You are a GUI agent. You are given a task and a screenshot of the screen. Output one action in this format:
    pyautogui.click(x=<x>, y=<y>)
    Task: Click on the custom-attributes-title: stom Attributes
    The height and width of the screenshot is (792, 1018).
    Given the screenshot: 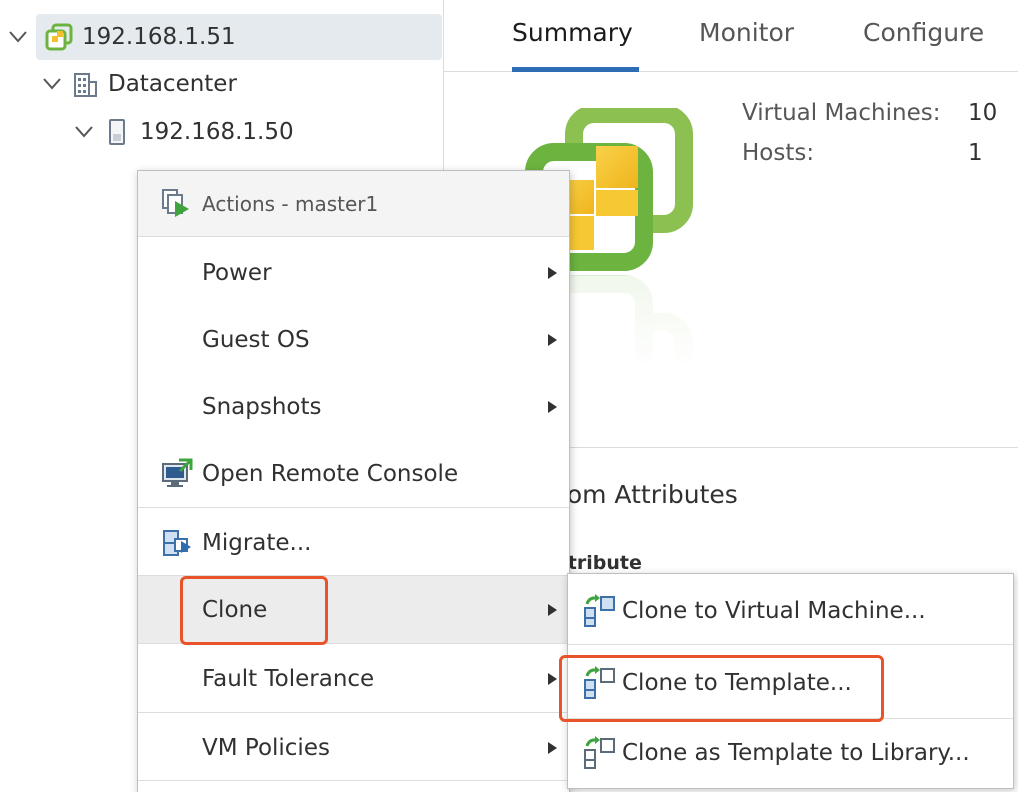 What is the action you would take?
    pyautogui.click(x=641, y=494)
    